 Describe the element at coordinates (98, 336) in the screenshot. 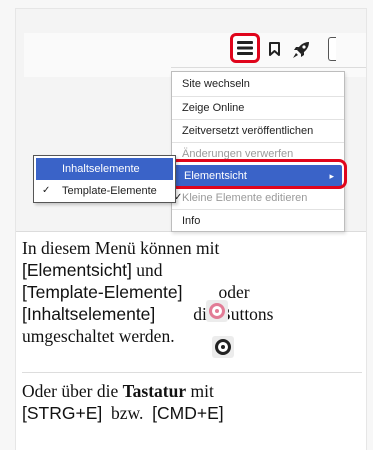

I see `explanation-line: umgeschaltet werden.` at that location.